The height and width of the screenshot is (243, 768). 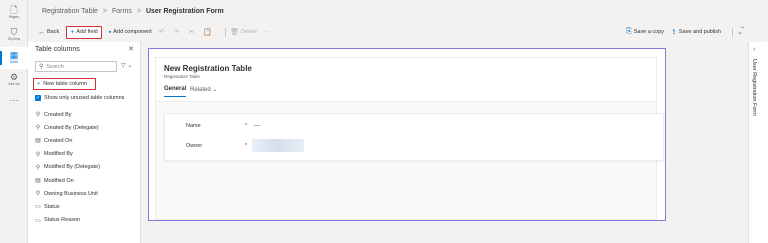 I want to click on delete-icon: 🗑, so click(x=234, y=32).